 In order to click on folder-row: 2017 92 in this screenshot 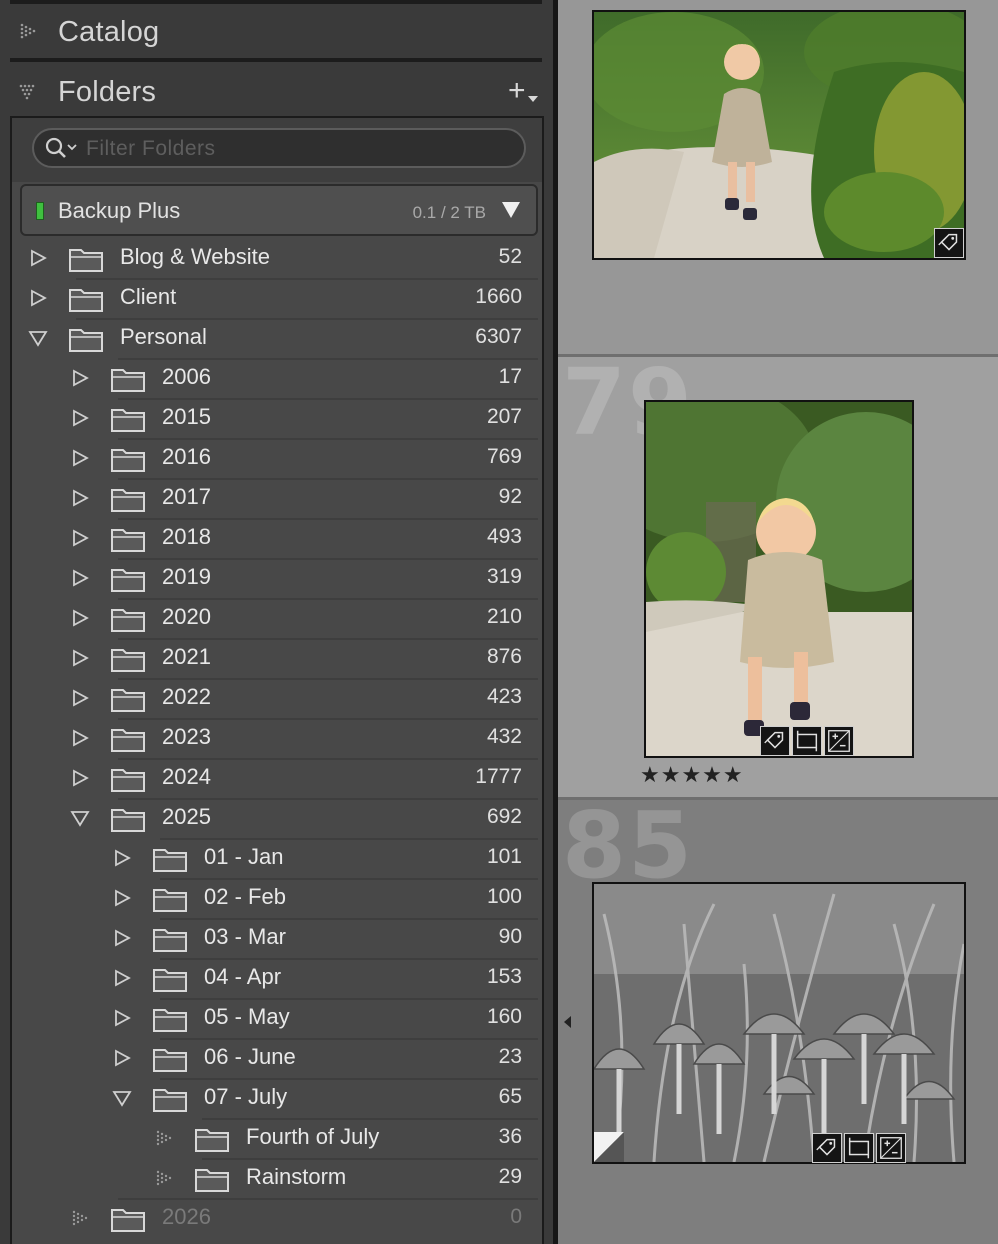, I will do `click(277, 498)`.